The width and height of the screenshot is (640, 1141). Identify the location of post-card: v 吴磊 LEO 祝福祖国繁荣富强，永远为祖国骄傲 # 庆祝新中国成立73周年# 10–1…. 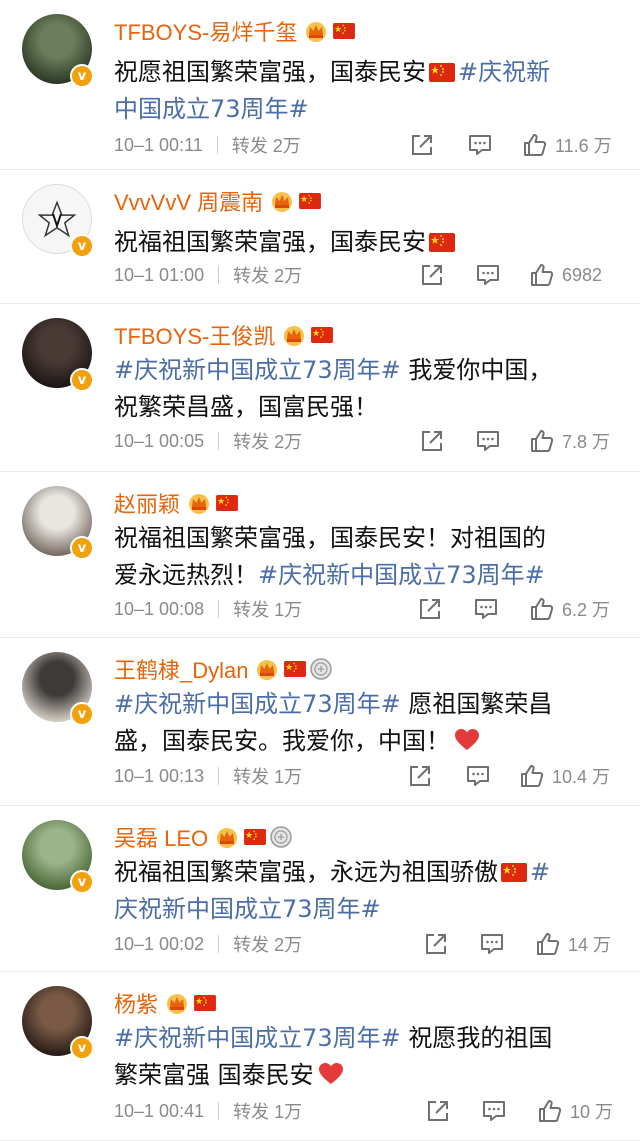
(320, 889).